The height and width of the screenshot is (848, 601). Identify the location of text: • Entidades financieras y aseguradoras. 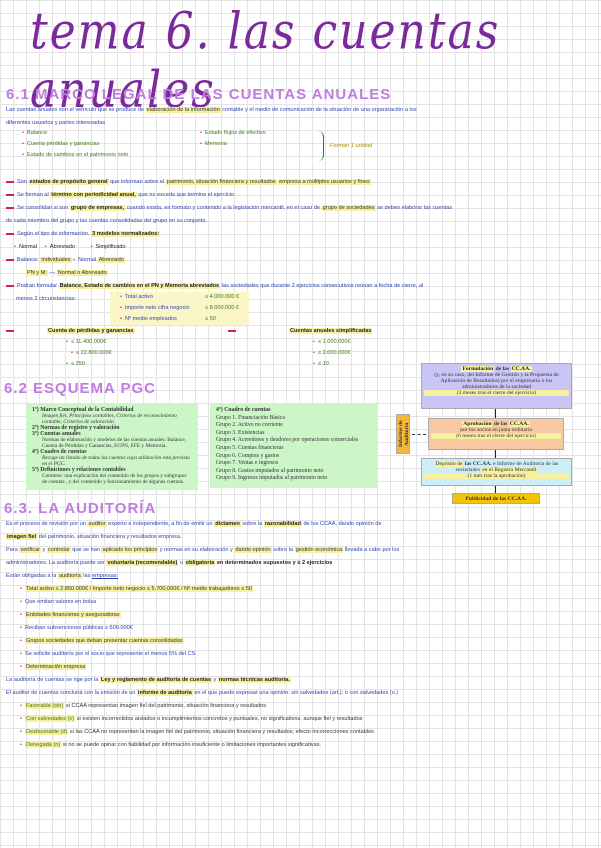
(303, 615).